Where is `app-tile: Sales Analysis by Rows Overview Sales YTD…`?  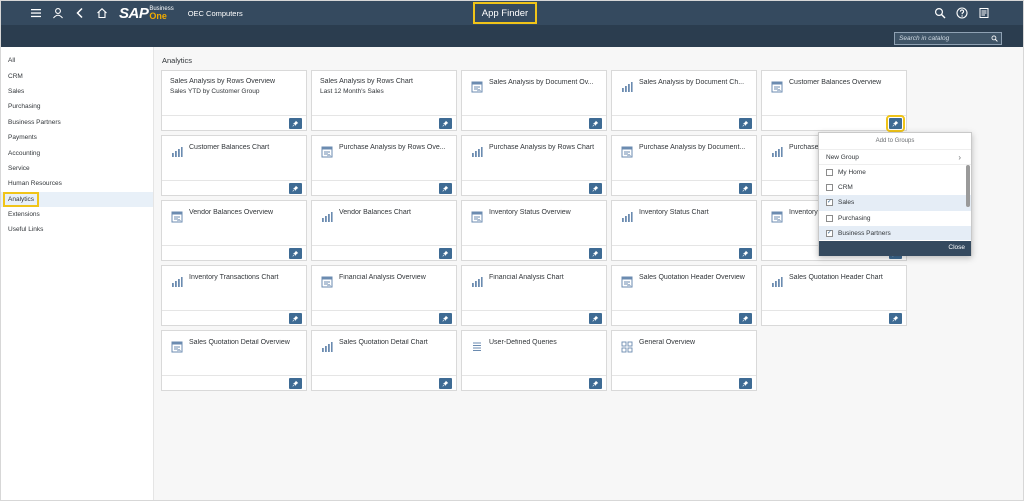 app-tile: Sales Analysis by Rows Overview Sales YTD… is located at coordinates (234, 100).